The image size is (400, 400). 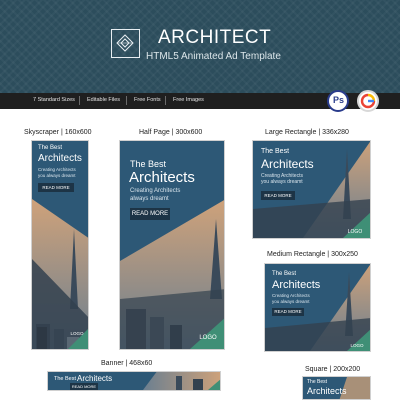 What do you see at coordinates (213, 56) in the screenshot?
I see `page-subtitle: HTML5 Animated Ad Template` at bounding box center [213, 56].